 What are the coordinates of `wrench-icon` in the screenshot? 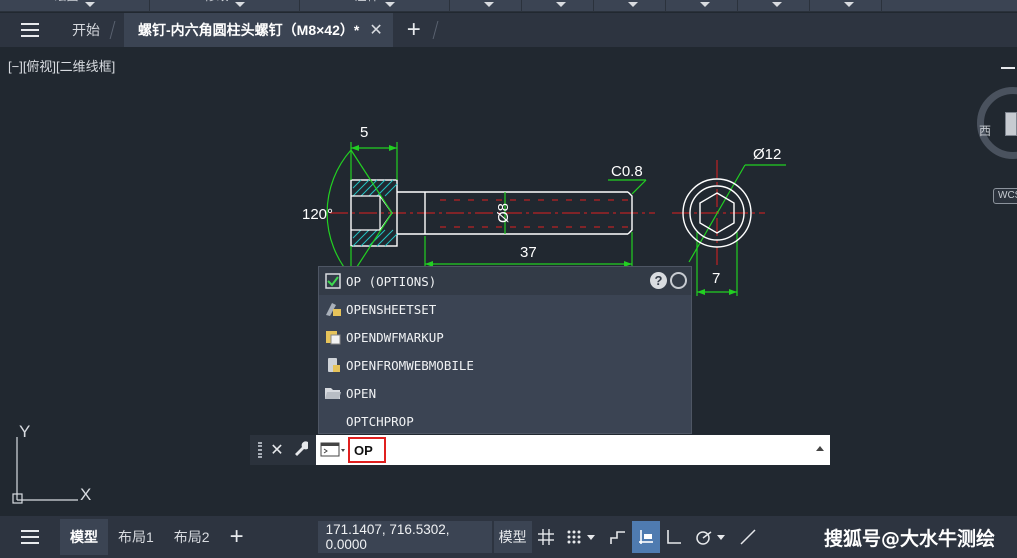 It's located at (301, 450).